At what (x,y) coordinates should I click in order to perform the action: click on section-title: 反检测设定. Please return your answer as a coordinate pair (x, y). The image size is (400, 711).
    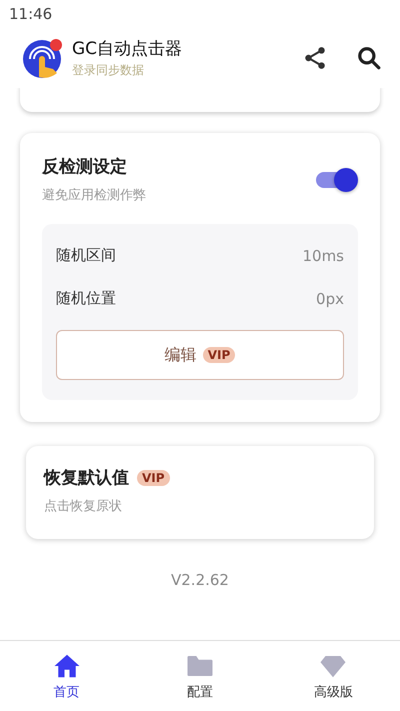
    Looking at the image, I should click on (85, 167).